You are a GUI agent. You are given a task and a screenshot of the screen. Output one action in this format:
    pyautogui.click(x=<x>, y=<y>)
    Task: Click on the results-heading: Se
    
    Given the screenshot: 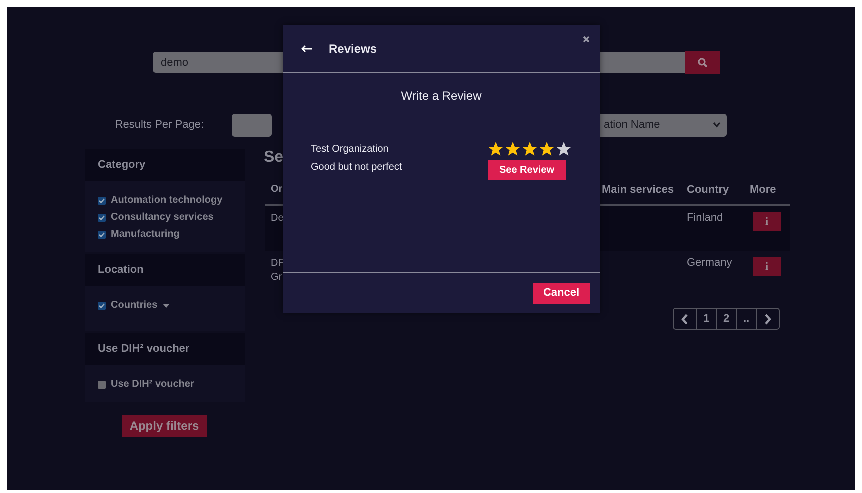 What is the action you would take?
    pyautogui.click(x=274, y=158)
    